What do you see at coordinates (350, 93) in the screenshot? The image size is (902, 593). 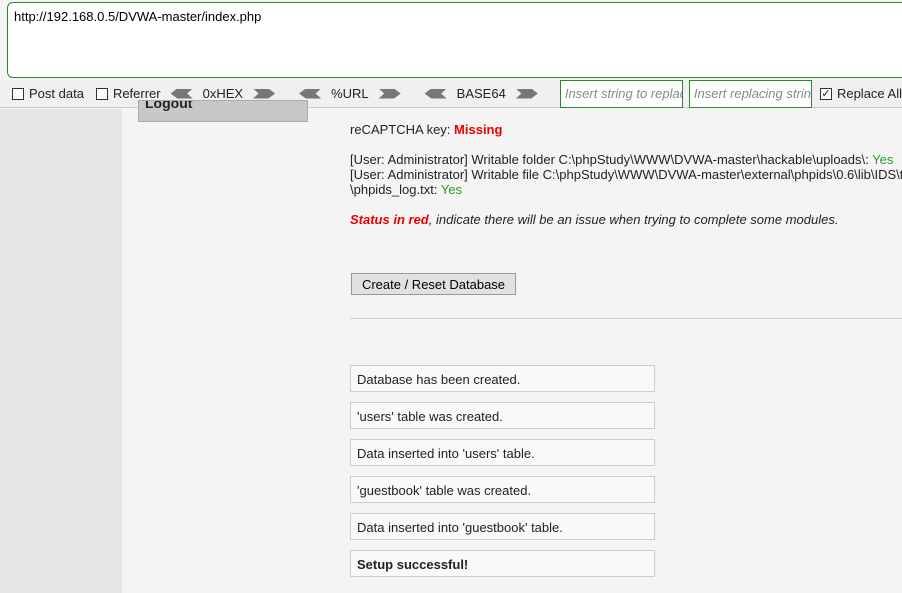 I see `url-label: %URL` at bounding box center [350, 93].